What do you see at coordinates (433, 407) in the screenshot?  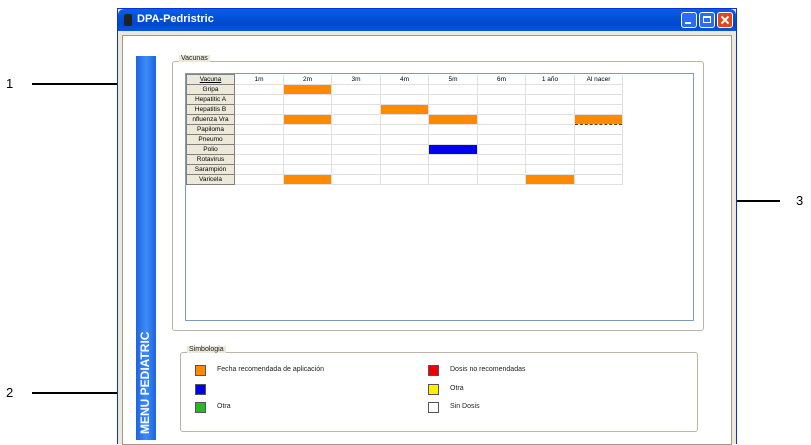 I see `white-swatch` at bounding box center [433, 407].